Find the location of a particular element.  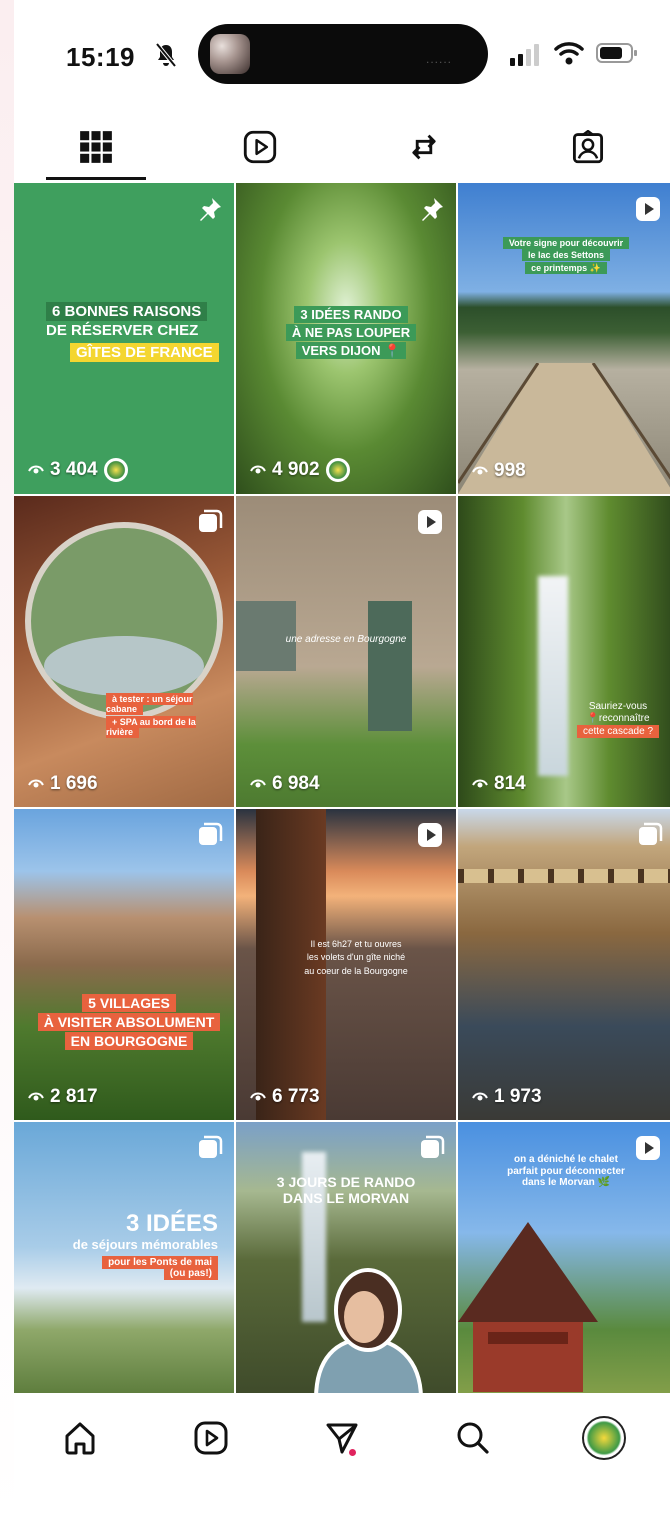

post-caption-line: Sauriez-vous is located at coordinates (618, 706).